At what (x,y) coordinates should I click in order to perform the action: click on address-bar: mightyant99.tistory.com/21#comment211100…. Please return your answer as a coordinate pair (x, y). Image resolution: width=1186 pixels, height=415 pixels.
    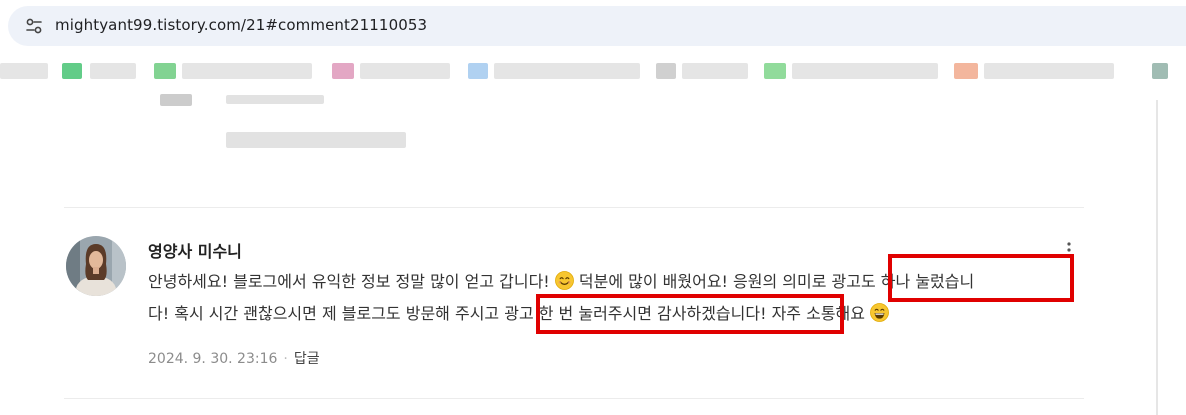
    Looking at the image, I should click on (597, 26).